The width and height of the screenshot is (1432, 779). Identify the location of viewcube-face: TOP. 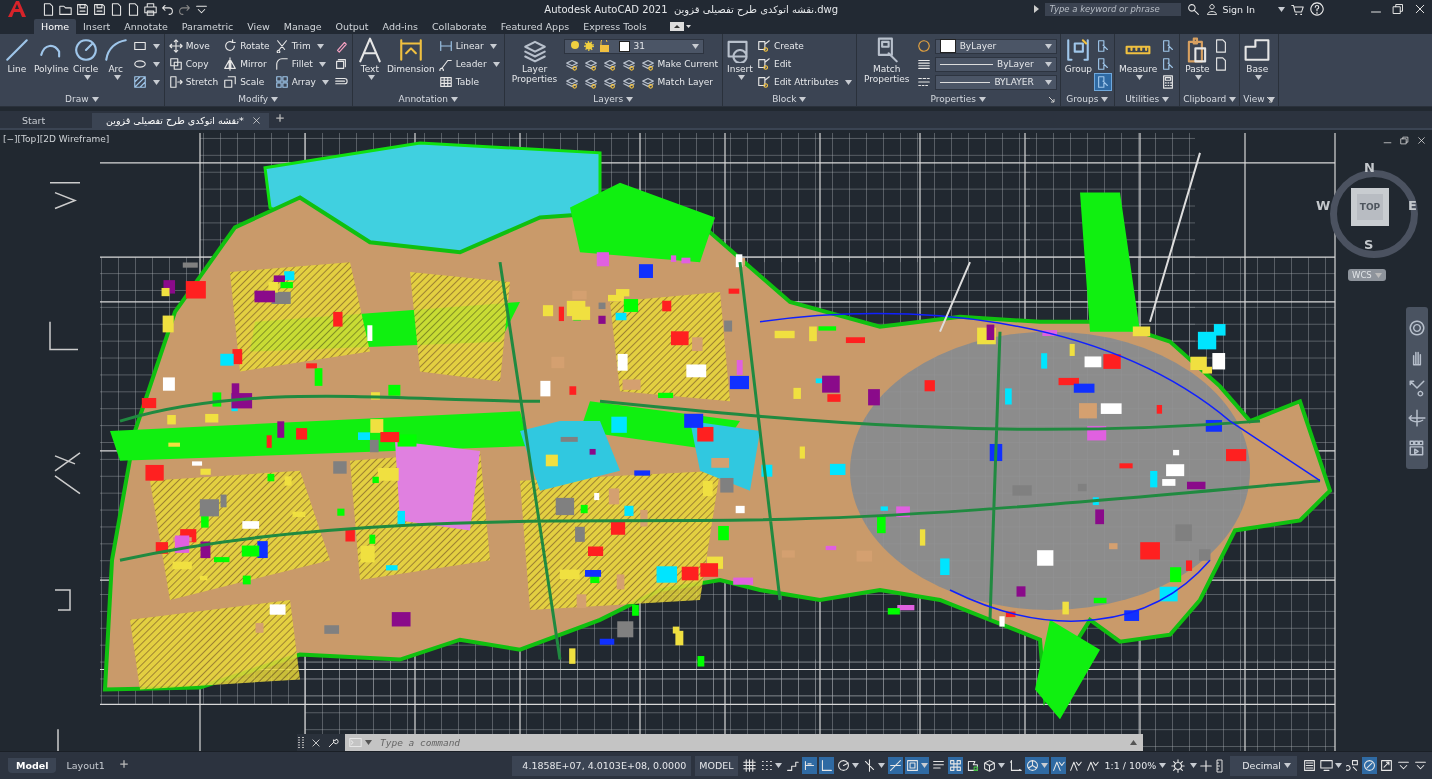
(1370, 207).